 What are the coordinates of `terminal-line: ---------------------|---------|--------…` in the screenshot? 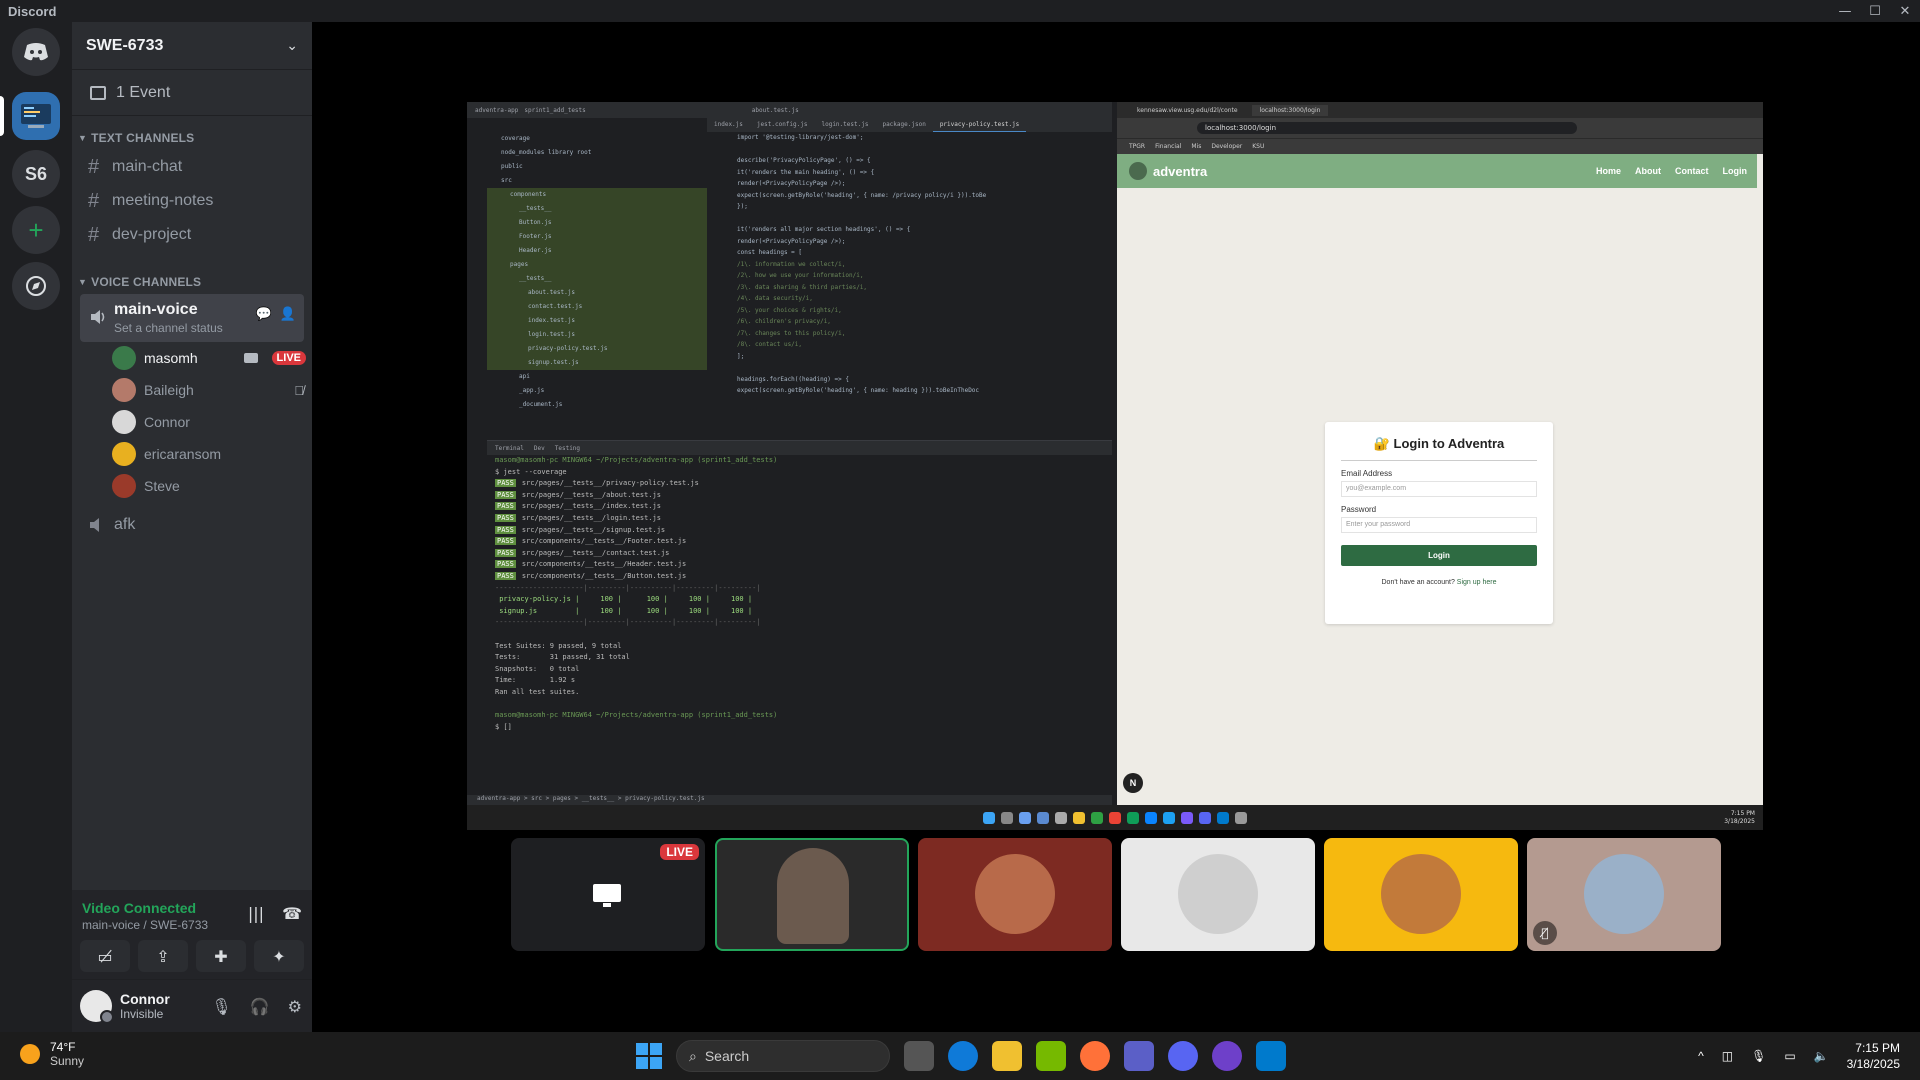 It's located at (628, 622).